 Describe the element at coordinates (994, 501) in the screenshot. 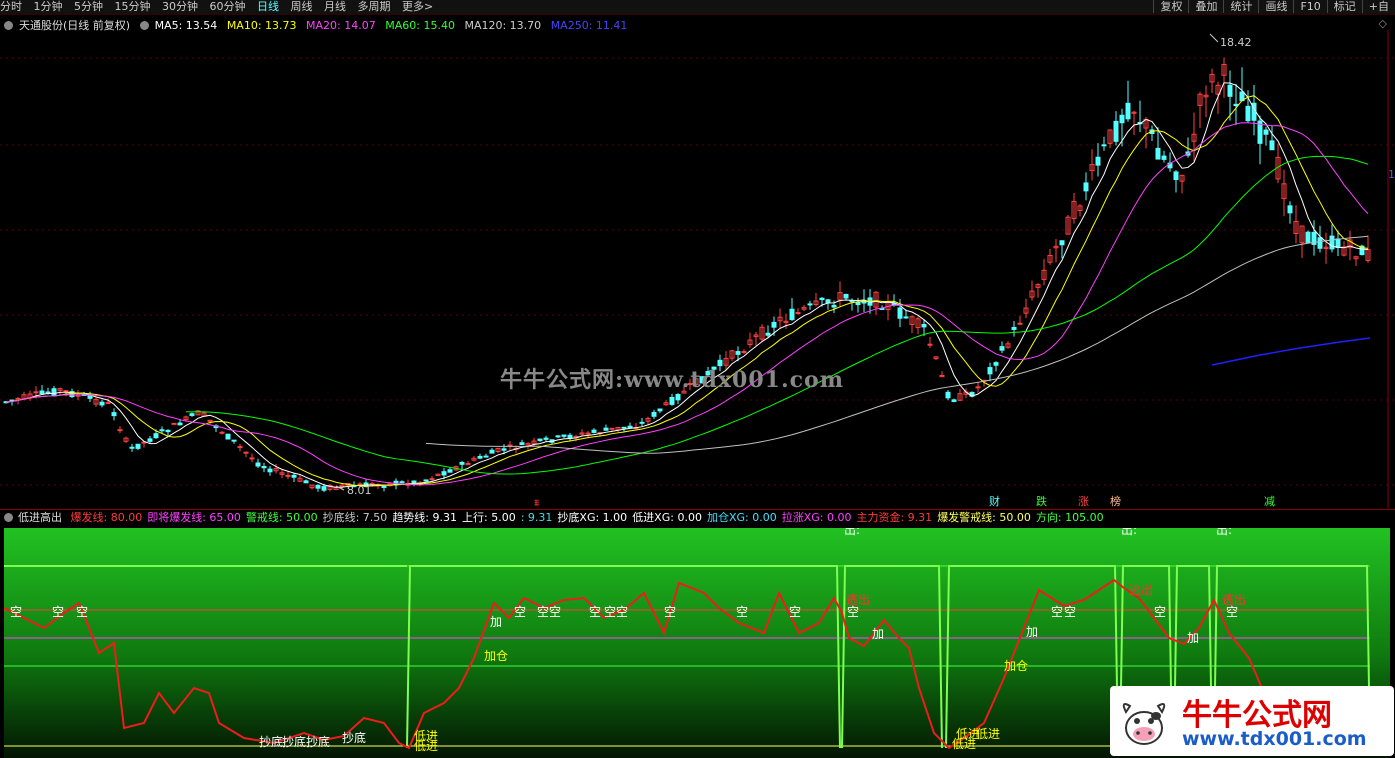

I see `marker-cai: 财` at that location.